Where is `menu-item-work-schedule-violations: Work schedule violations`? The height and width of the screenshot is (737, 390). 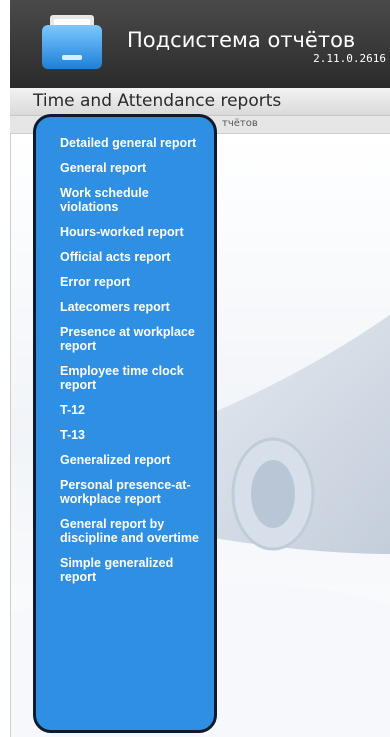 menu-item-work-schedule-violations: Work schedule violations is located at coordinates (132, 200).